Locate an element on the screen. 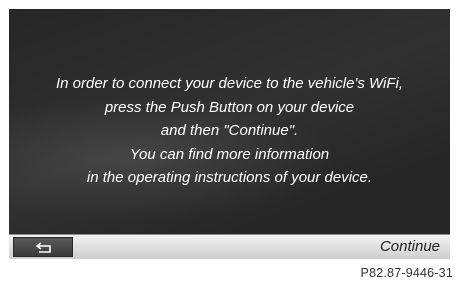  back-arrow-icon is located at coordinates (43, 247).